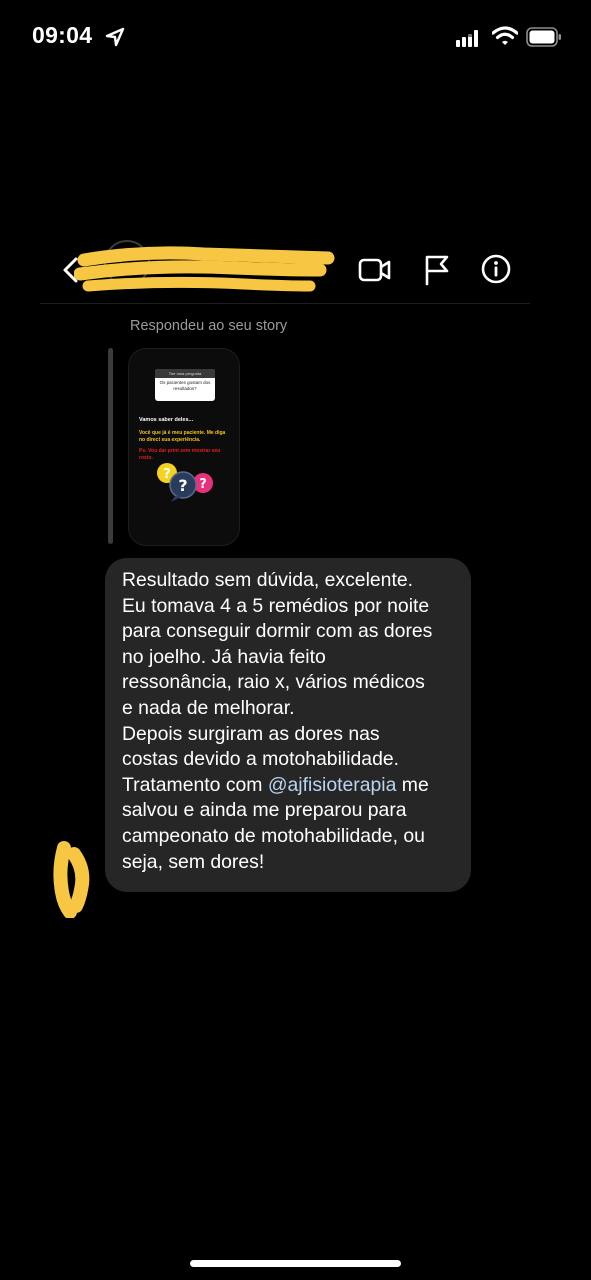 The image size is (591, 1280). What do you see at coordinates (332, 785) in the screenshot?
I see `mention-link: @ajfisioterapia` at bounding box center [332, 785].